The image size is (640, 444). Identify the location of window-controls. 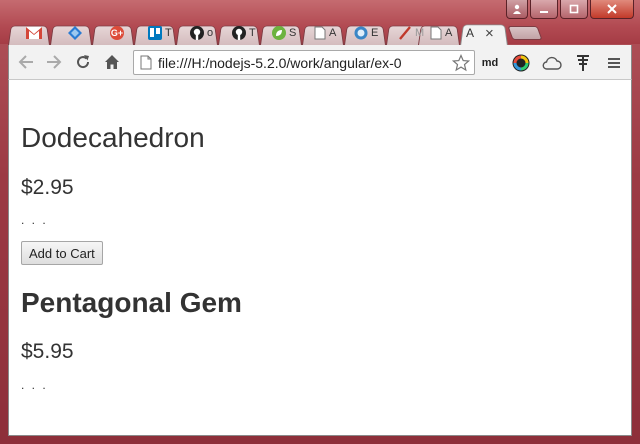
(570, 10).